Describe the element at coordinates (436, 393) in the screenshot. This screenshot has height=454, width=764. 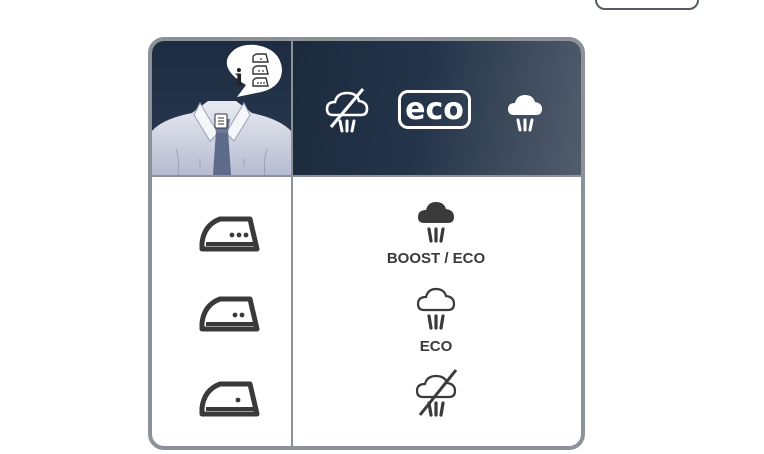
I see `no-steam-setting-icon` at that location.